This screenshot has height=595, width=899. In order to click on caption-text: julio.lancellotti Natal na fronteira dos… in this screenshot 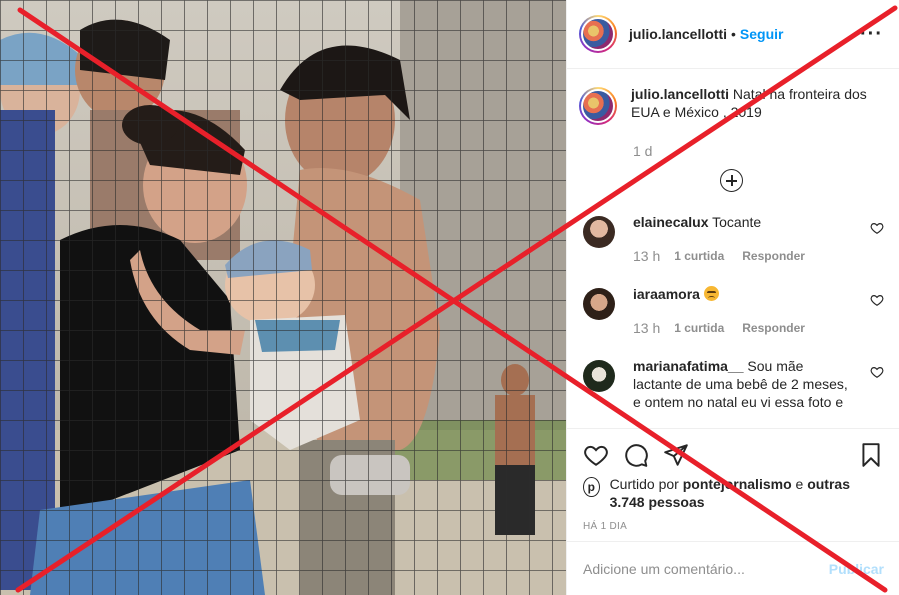, I will do `click(757, 105)`.